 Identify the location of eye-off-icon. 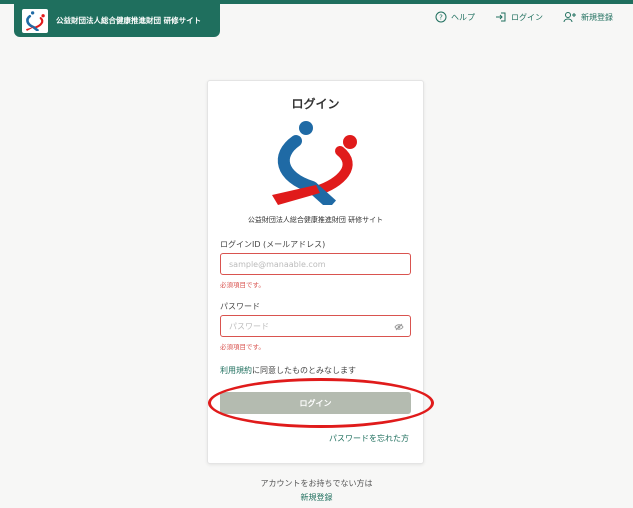
(399, 327).